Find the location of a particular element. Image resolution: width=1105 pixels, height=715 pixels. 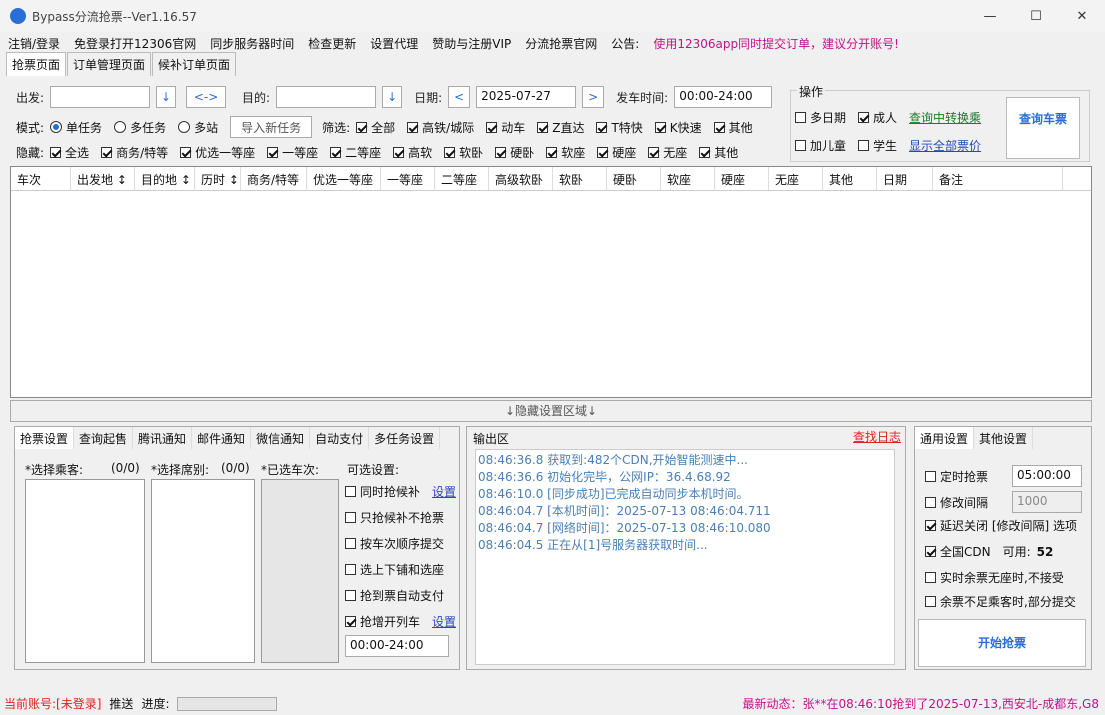

hide-second: 二等座 is located at coordinates (355, 152).